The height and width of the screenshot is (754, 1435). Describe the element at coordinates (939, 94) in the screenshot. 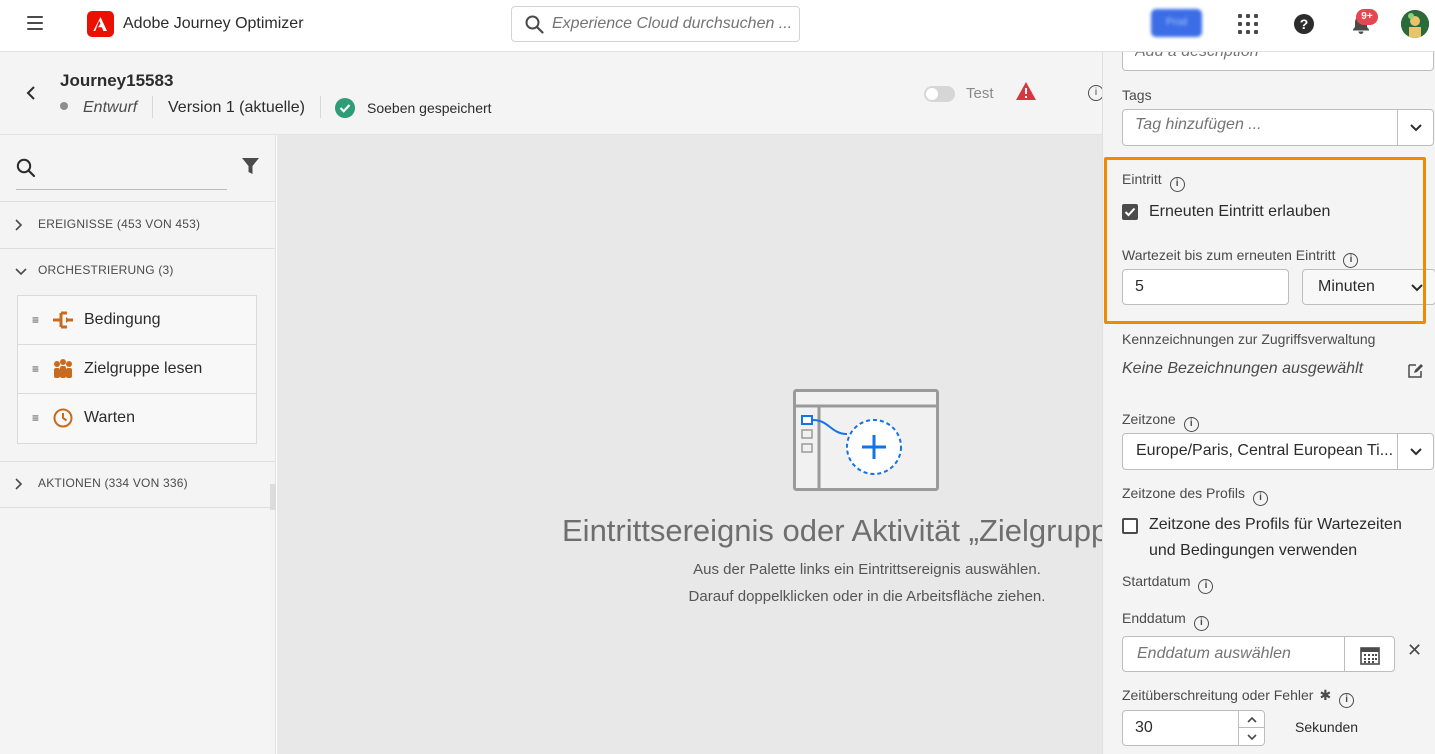

I see `test-mode-toggle` at that location.